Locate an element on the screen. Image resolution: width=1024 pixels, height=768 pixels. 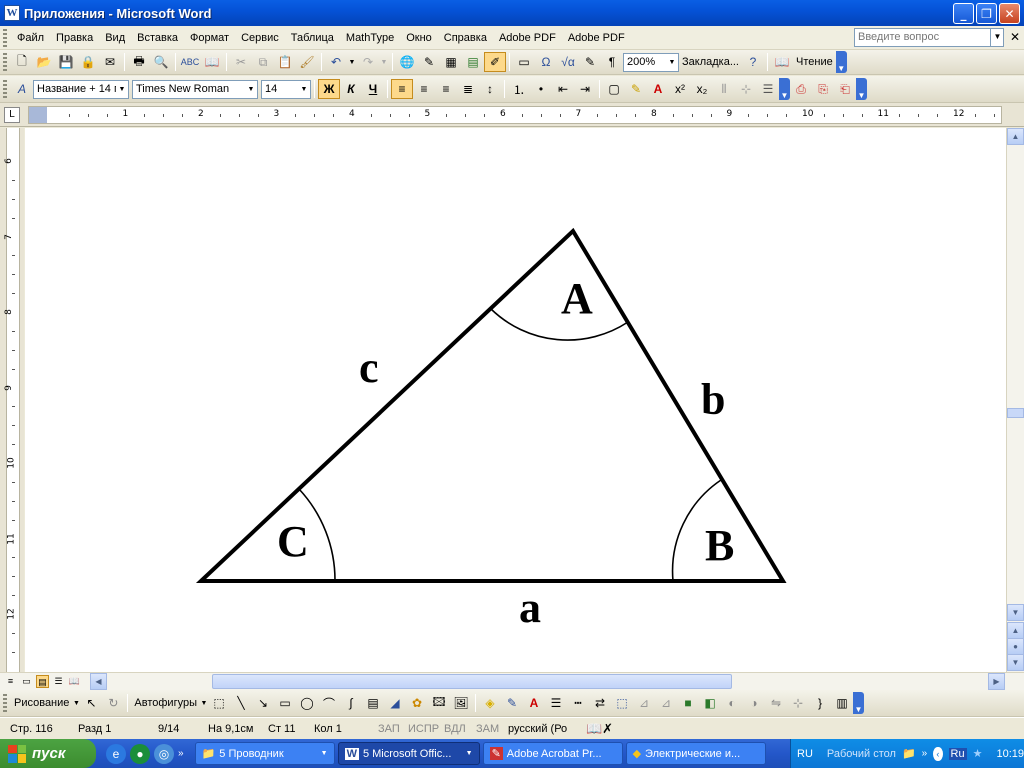
line-style-icon: ☰ is located at coordinates (556, 703).